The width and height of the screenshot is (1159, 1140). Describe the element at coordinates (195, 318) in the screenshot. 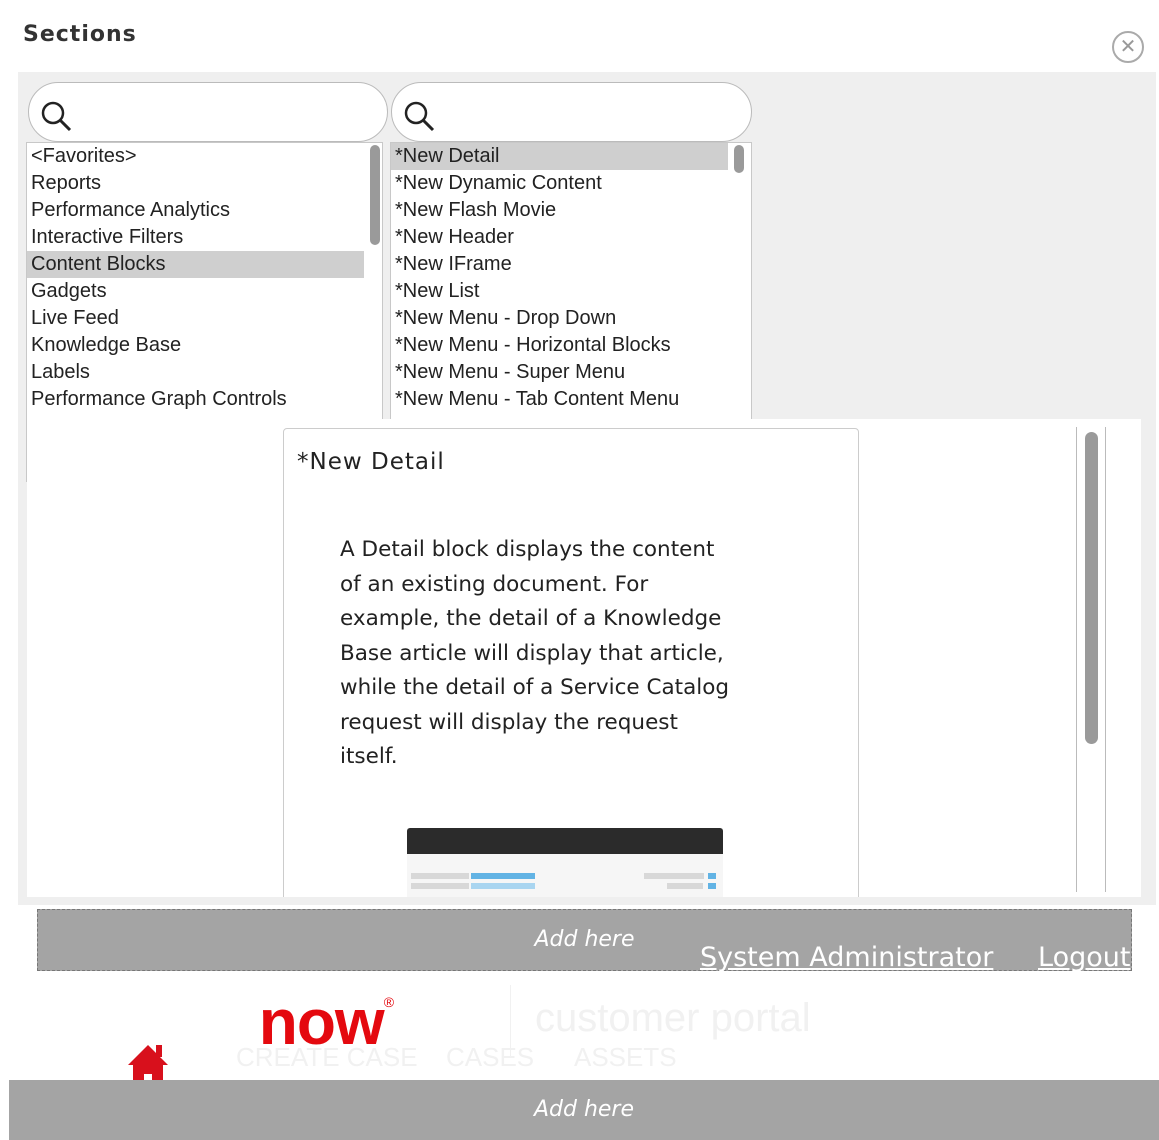

I see `category-item: Live Feed` at that location.